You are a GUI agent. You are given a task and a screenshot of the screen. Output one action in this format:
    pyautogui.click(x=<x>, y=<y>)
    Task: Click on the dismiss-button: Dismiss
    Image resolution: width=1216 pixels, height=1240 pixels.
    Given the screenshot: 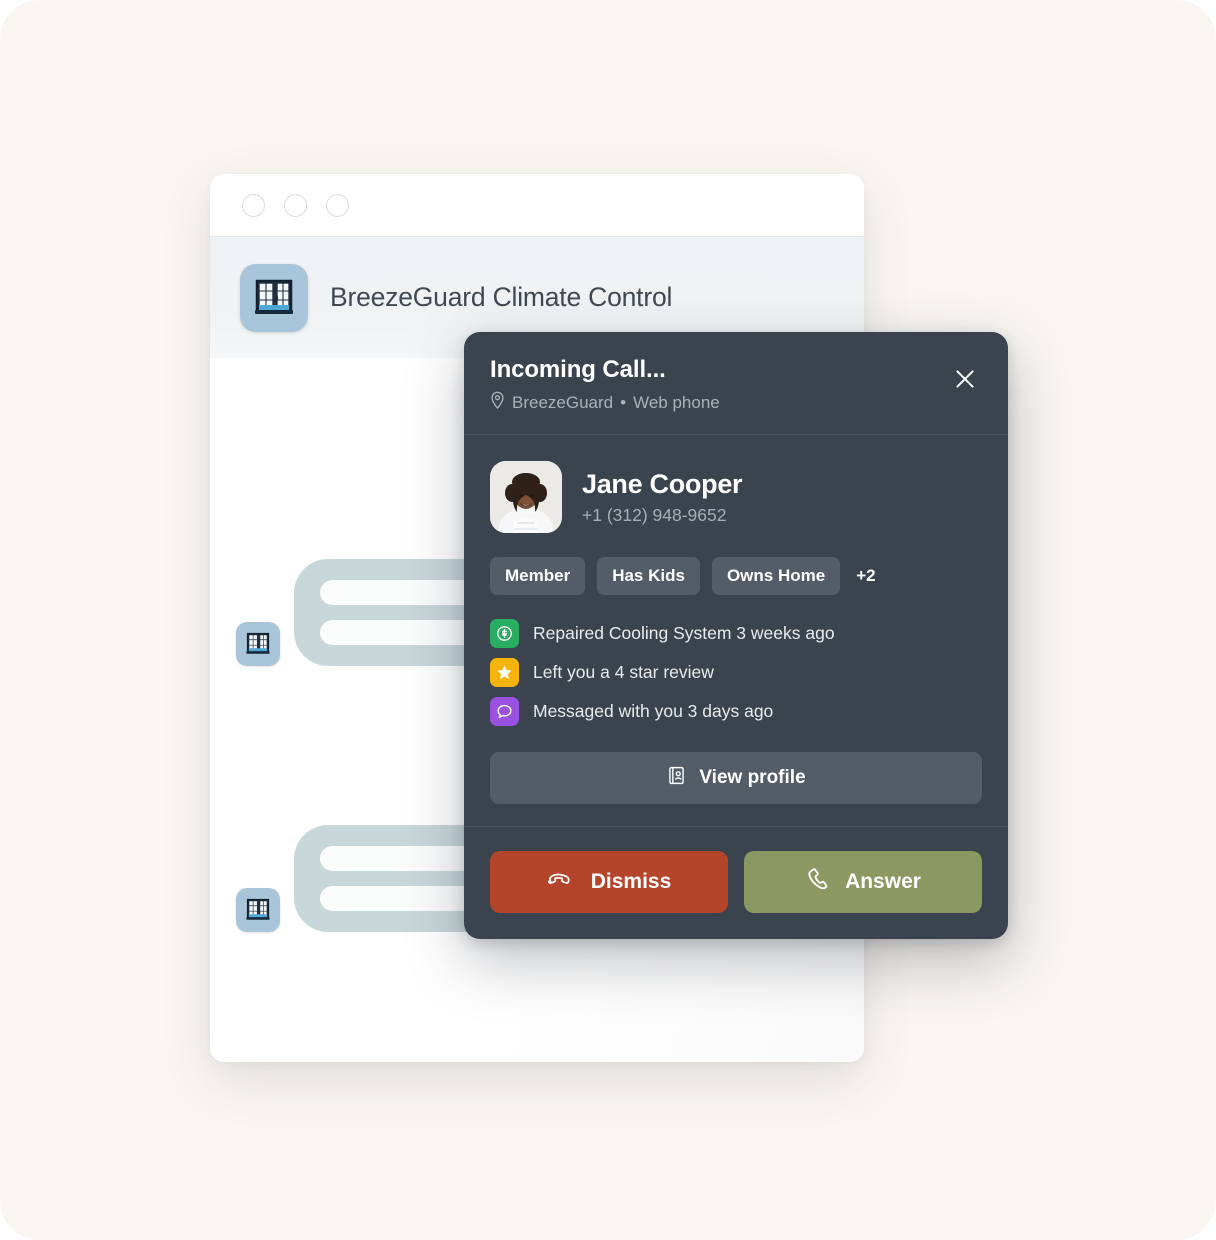 What is the action you would take?
    pyautogui.click(x=609, y=882)
    